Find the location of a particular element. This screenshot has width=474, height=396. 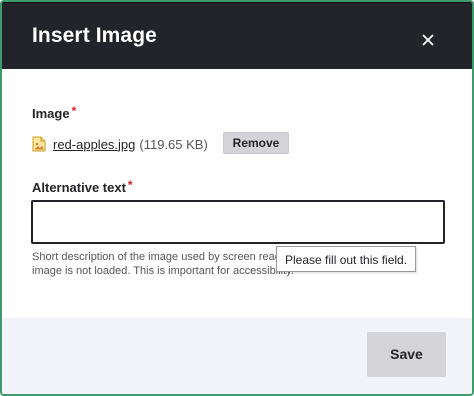

image-field-label: Image * is located at coordinates (54, 112).